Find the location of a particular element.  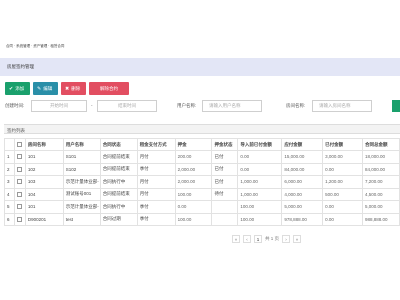

cell-room: D900201 is located at coordinates (44, 219).